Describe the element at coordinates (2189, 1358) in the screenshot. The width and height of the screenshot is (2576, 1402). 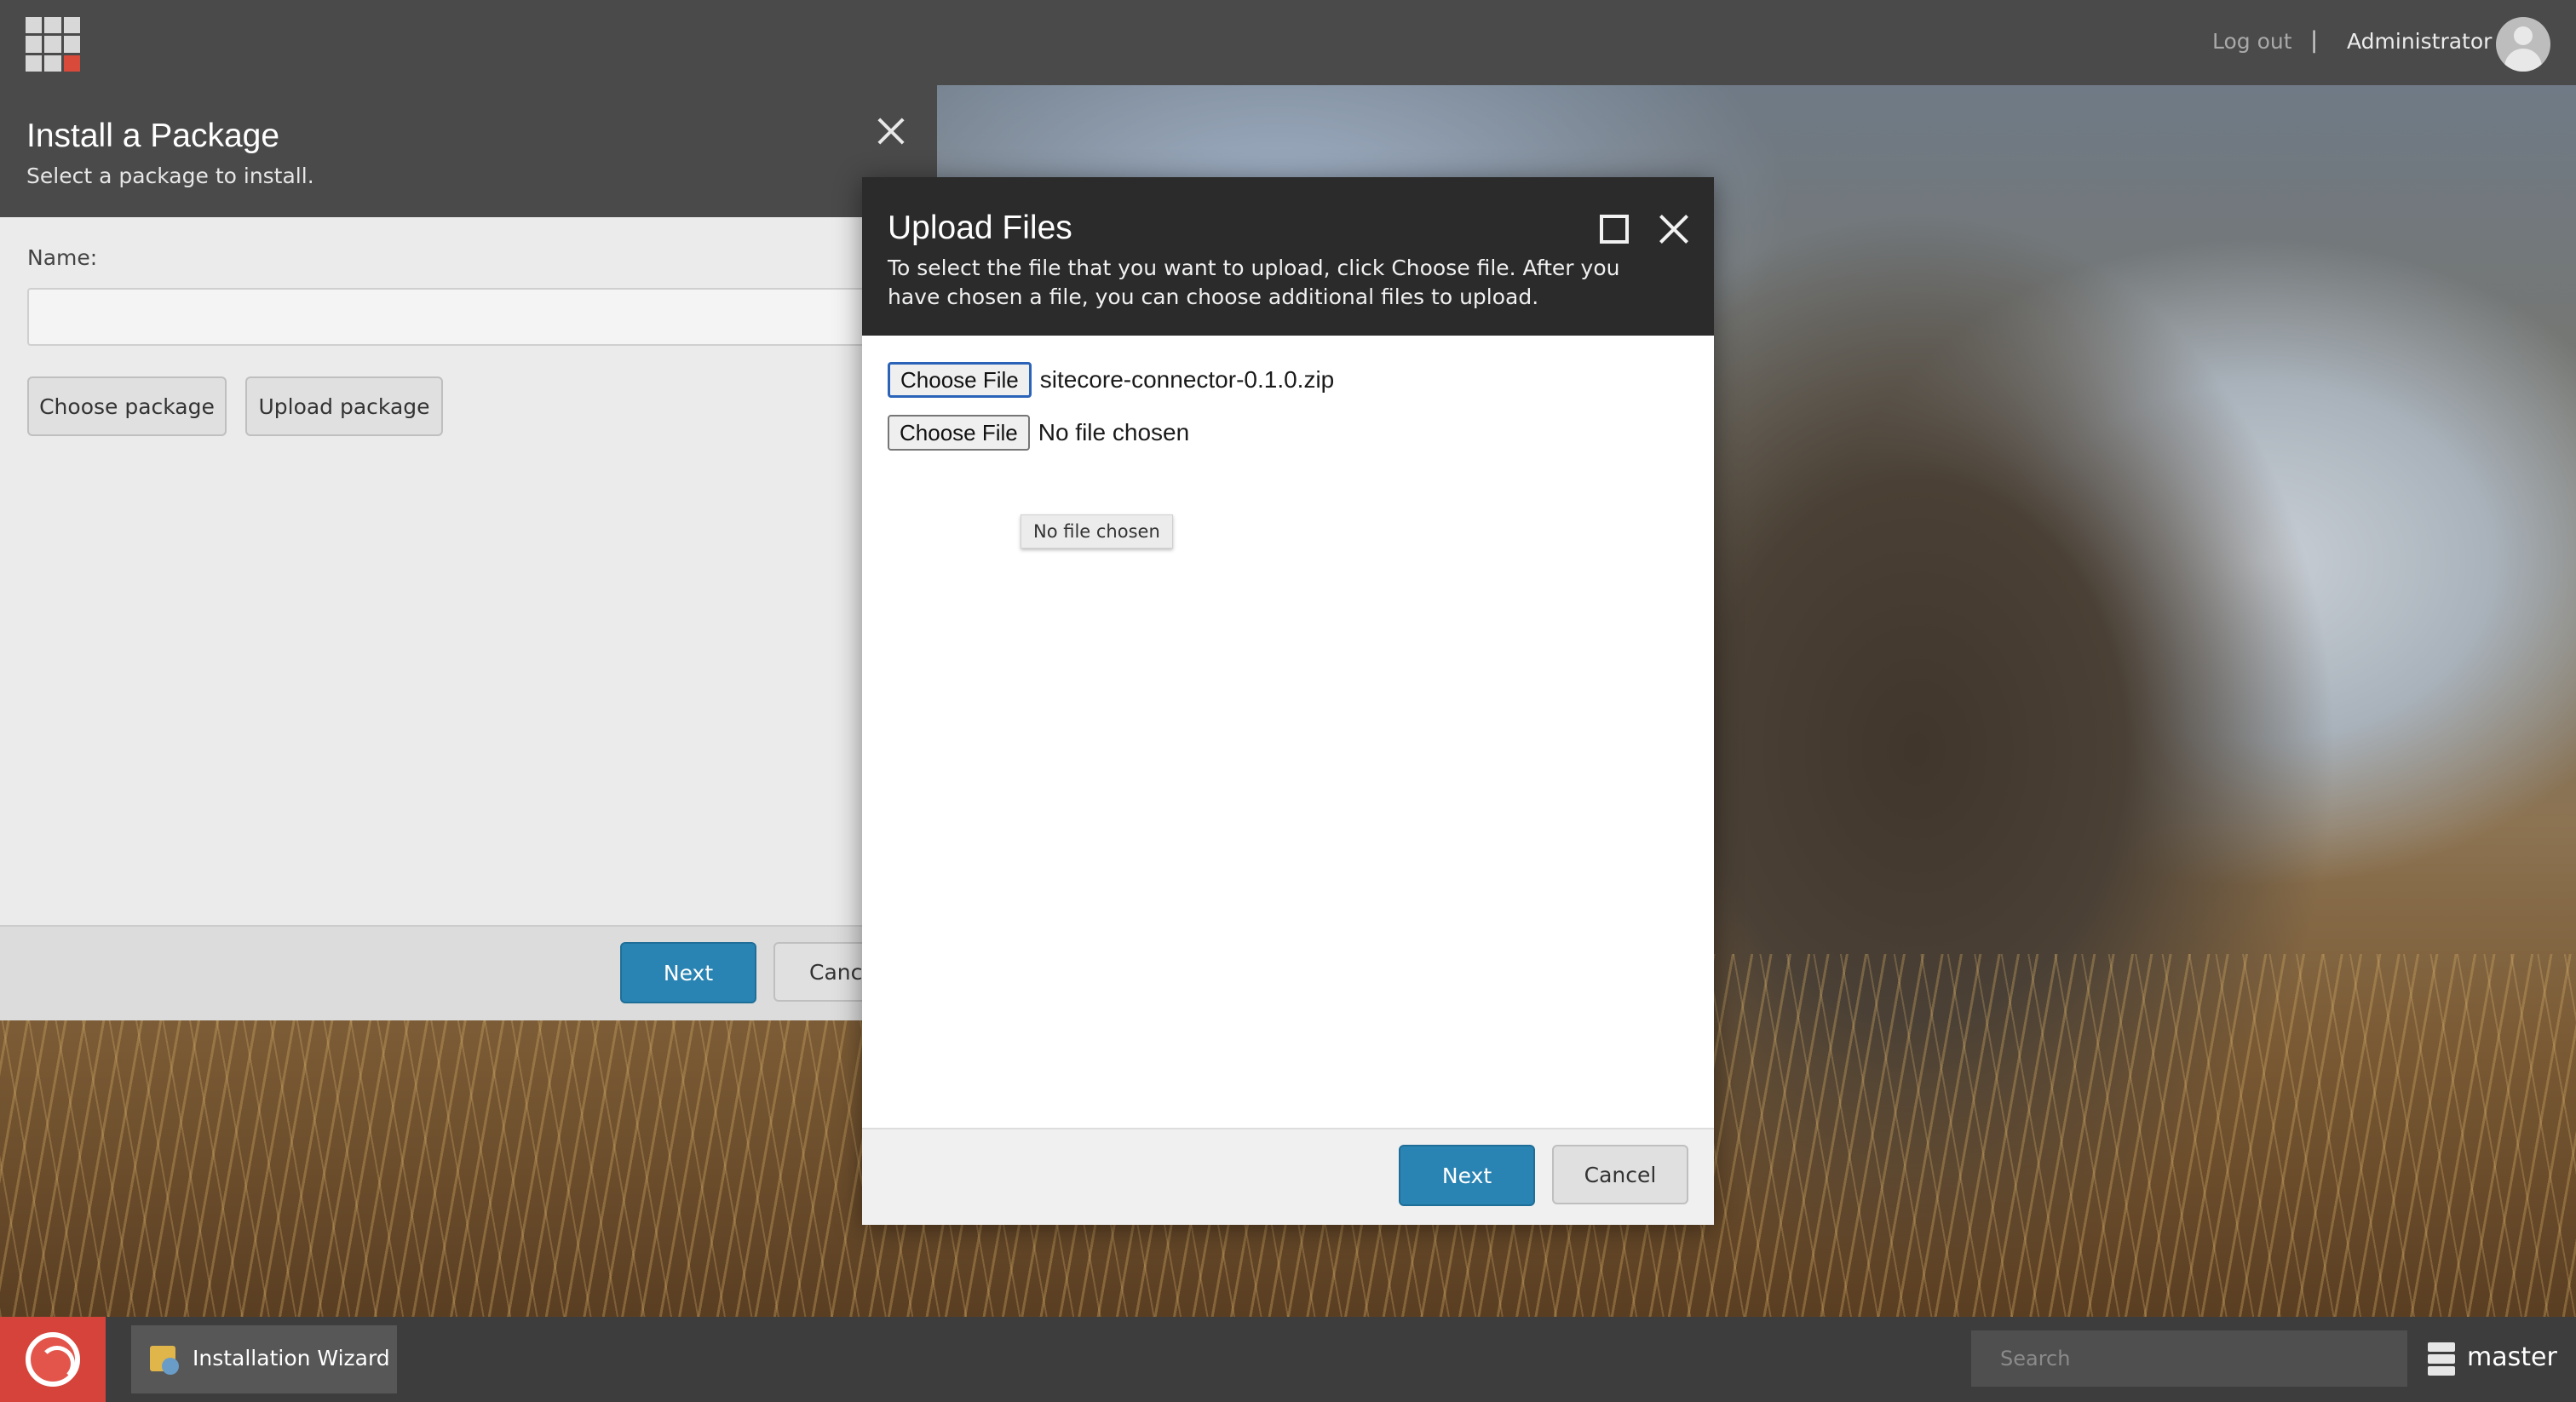
I see `search-input: Search` at that location.